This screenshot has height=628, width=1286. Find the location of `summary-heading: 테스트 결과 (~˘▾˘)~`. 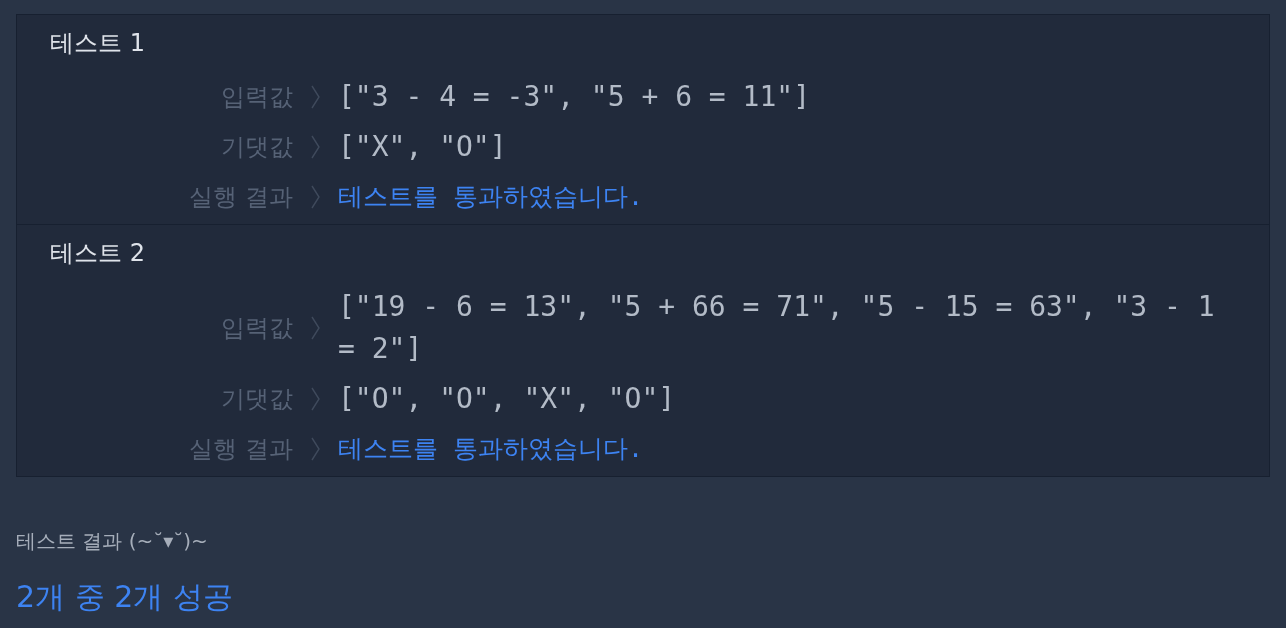

summary-heading: 테스트 결과 (~˘▾˘)~ is located at coordinates (112, 541).